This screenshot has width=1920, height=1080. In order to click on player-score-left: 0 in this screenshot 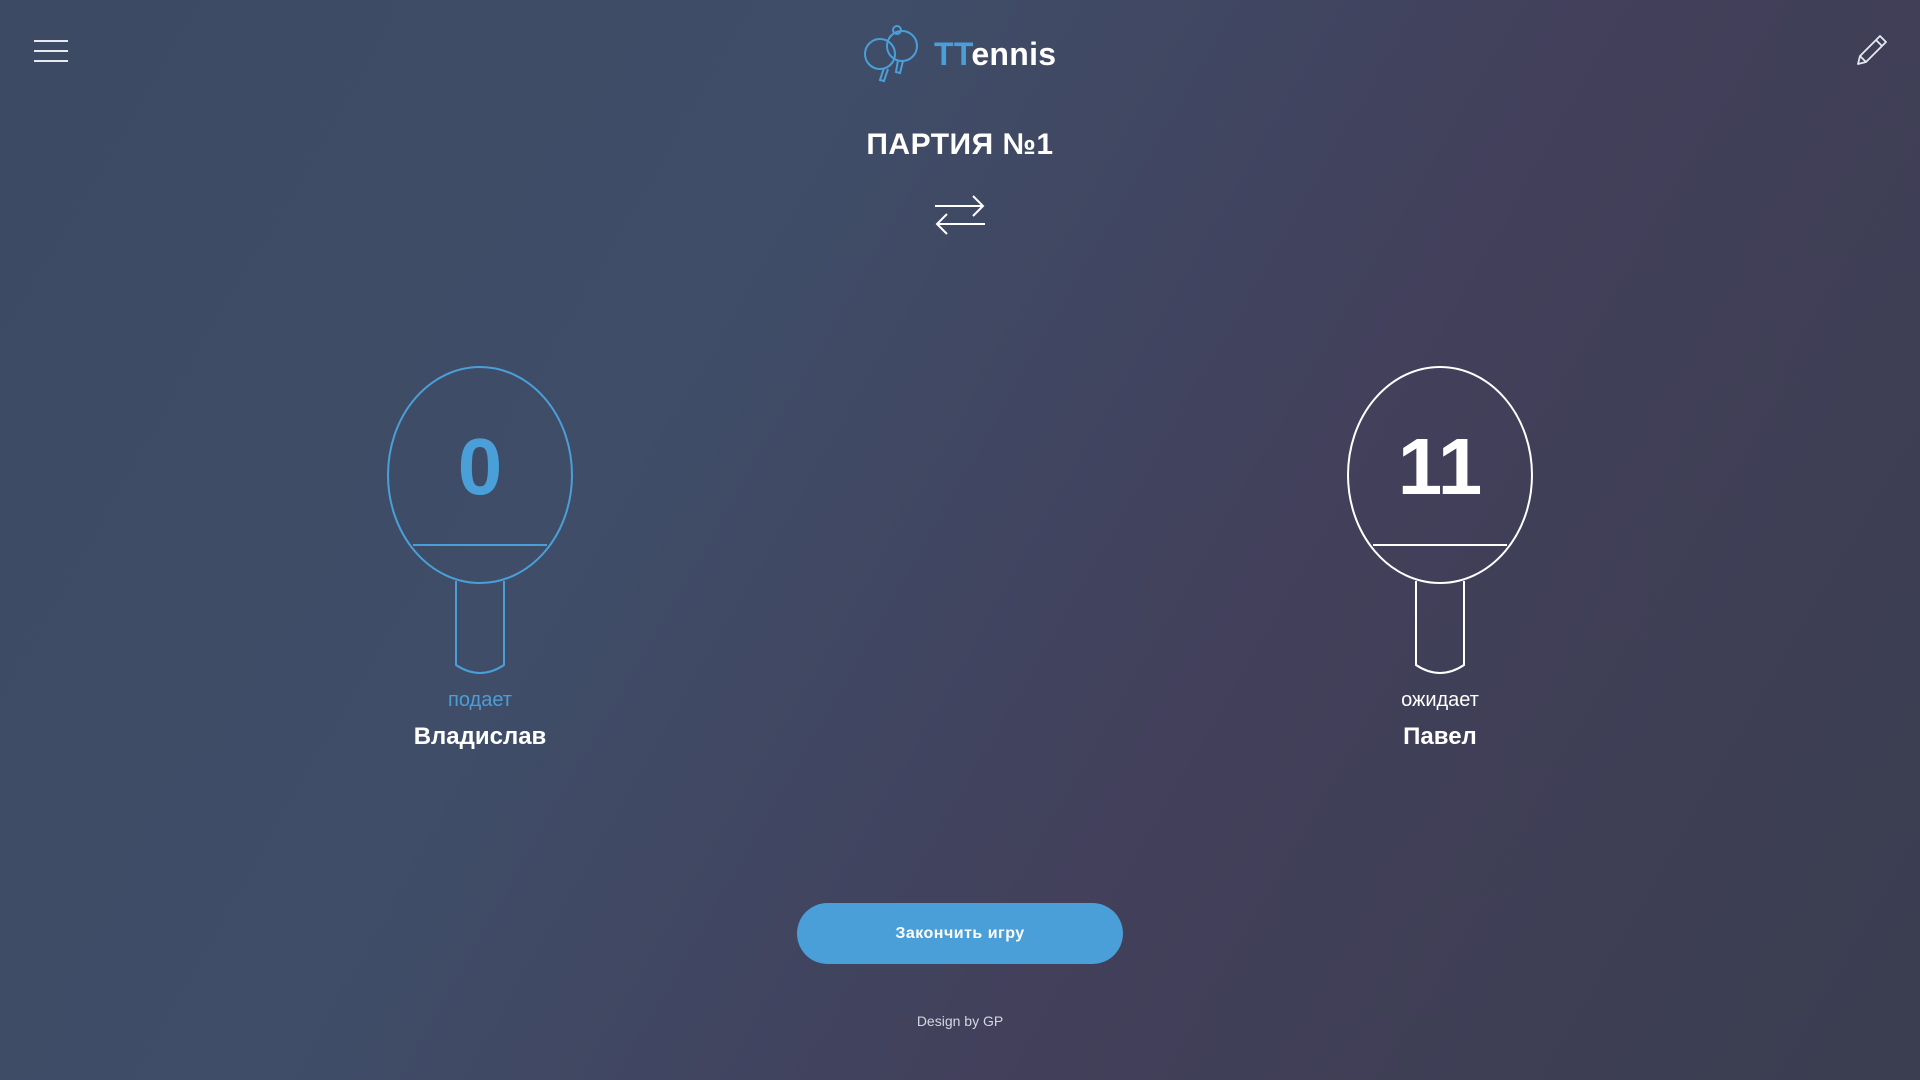, I will do `click(480, 467)`.